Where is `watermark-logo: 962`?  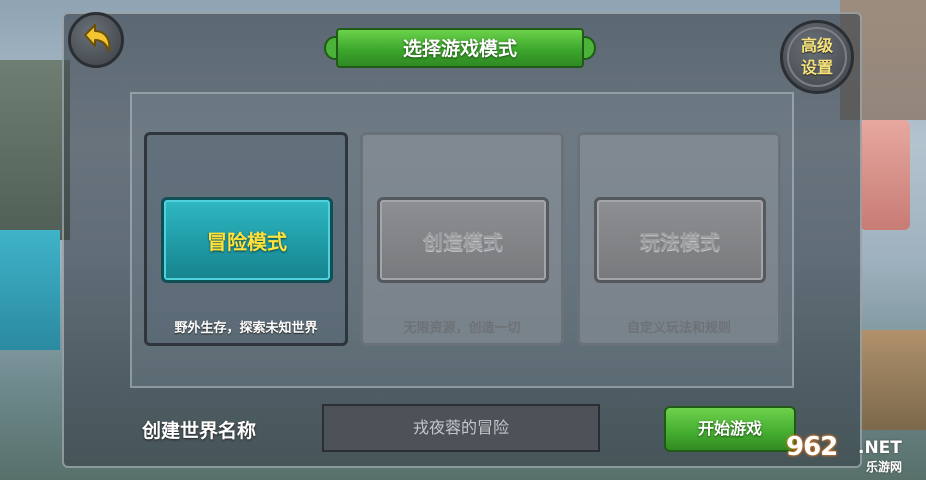 watermark-logo: 962 is located at coordinates (812, 447).